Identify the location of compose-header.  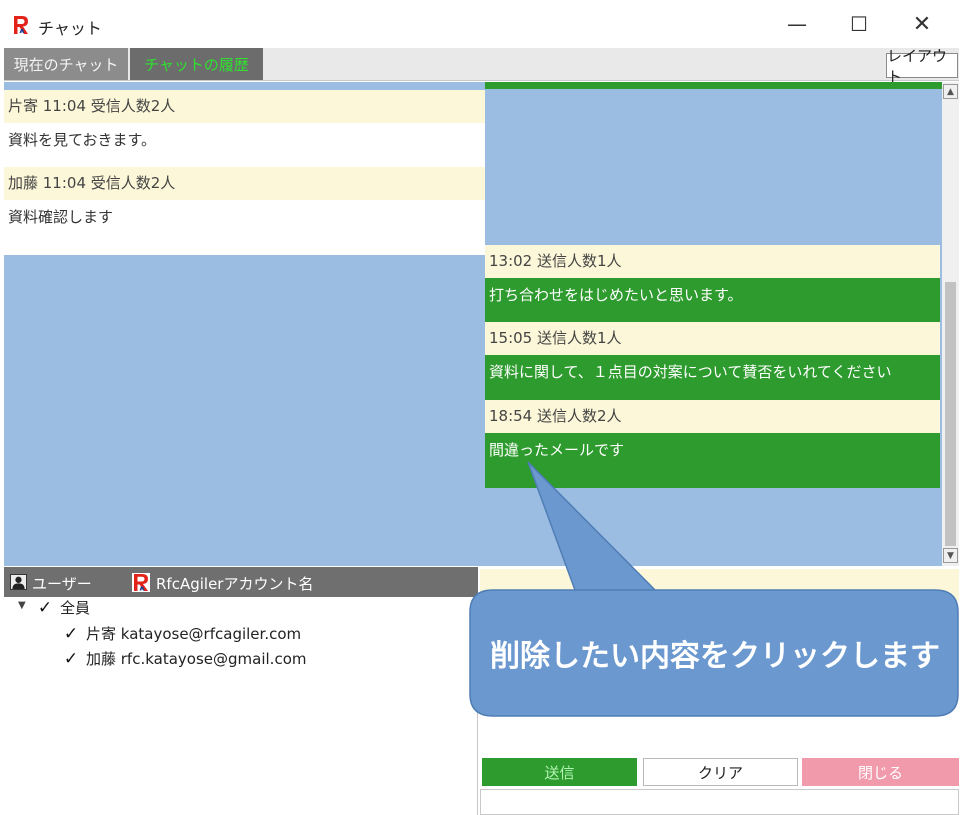
(719, 585).